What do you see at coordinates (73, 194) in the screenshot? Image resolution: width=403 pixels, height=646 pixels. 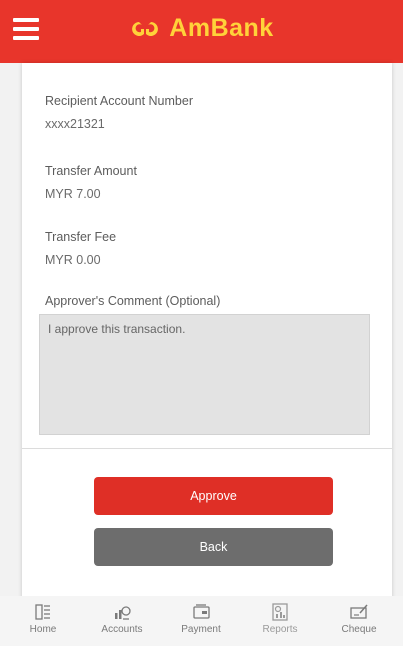 I see `transfer-amount-value: MYR 7.00` at bounding box center [73, 194].